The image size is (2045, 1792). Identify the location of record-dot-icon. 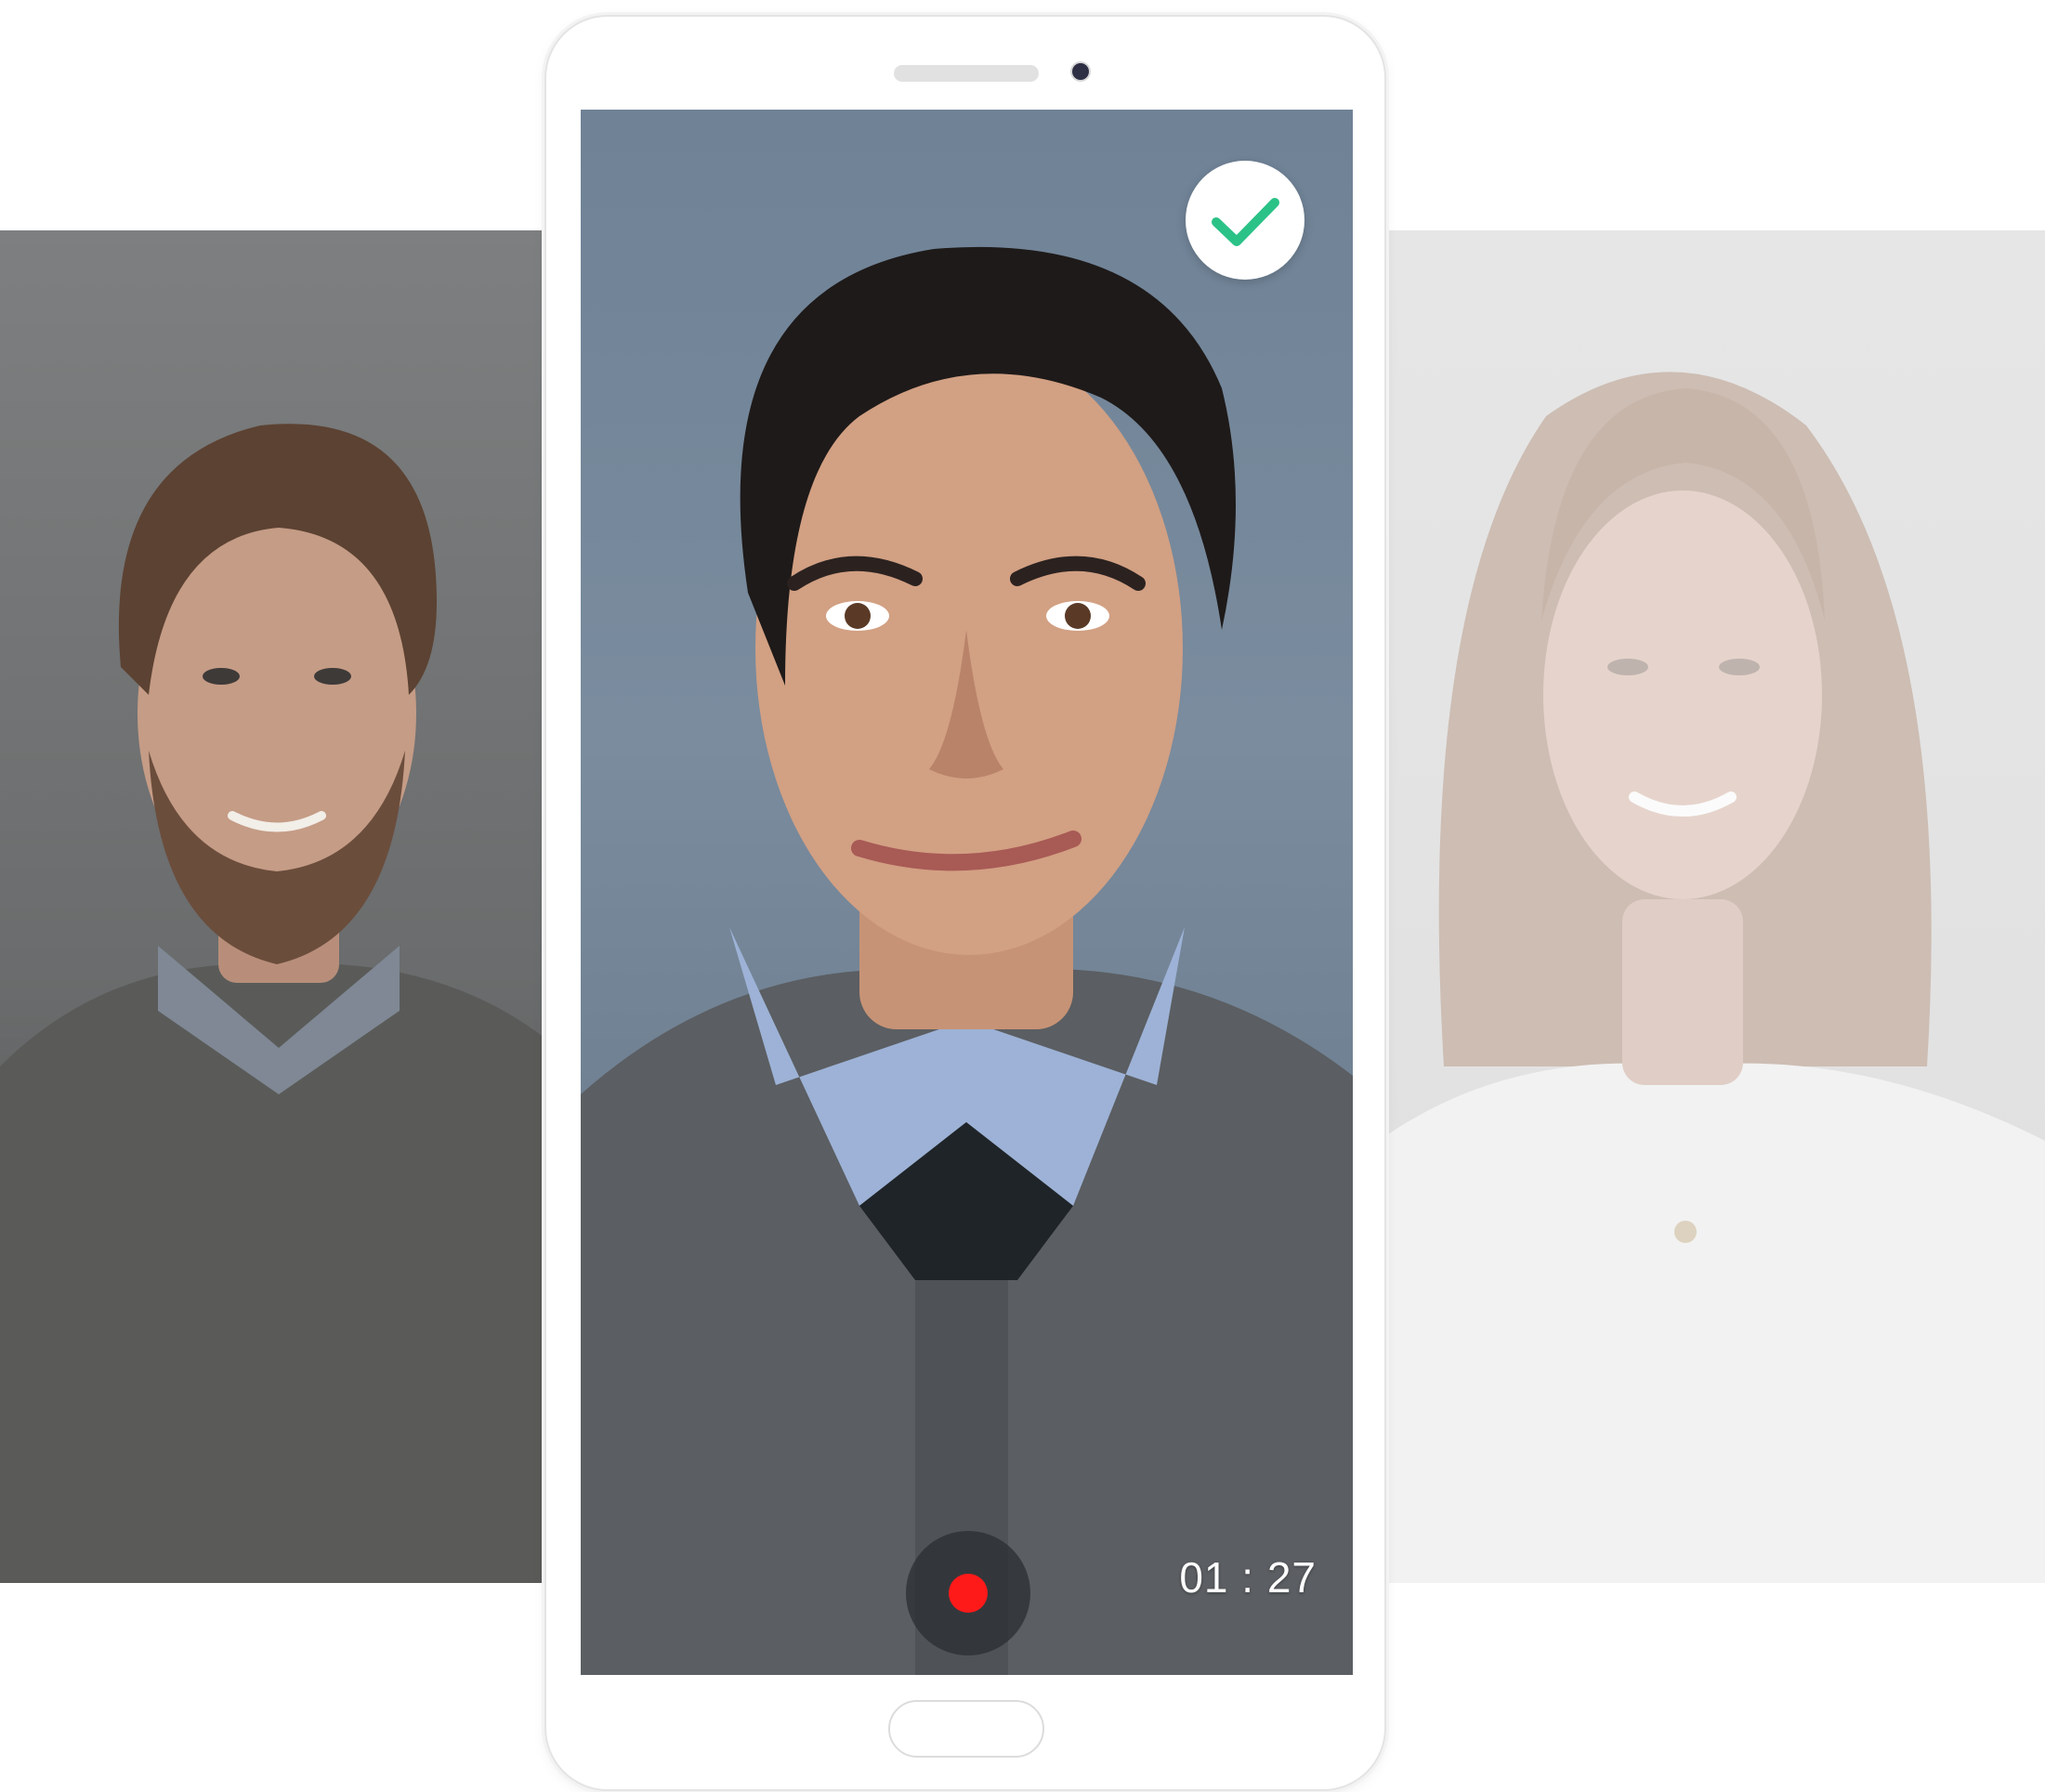
(969, 1593).